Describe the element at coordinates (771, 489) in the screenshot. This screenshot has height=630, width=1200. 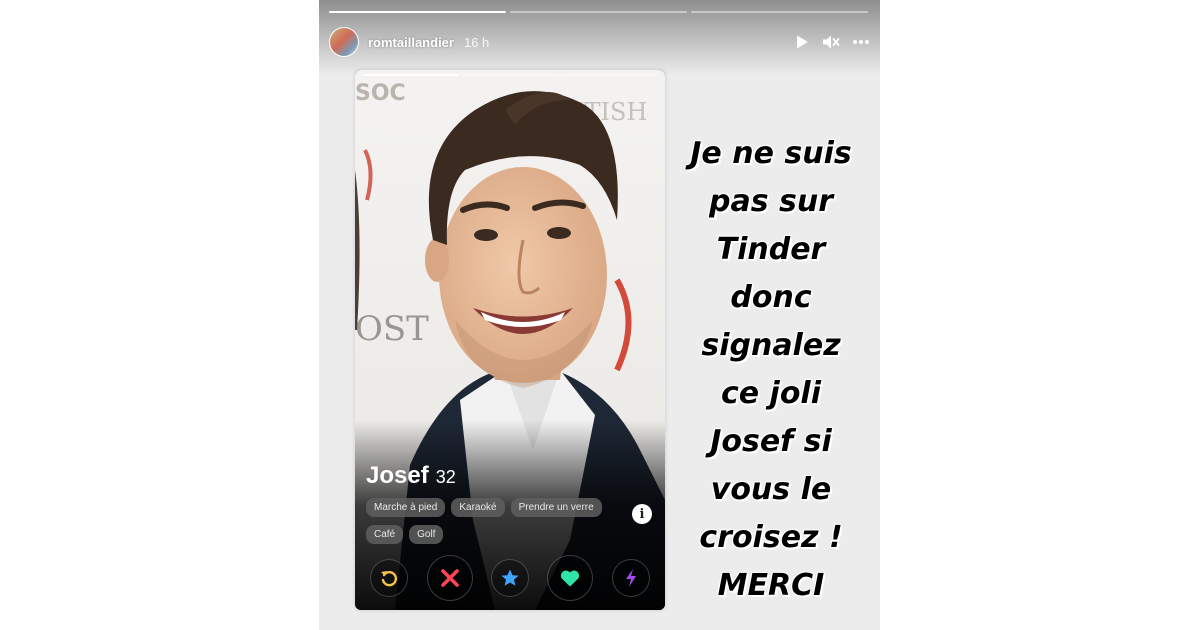
I see `caption-line: vous le` at that location.